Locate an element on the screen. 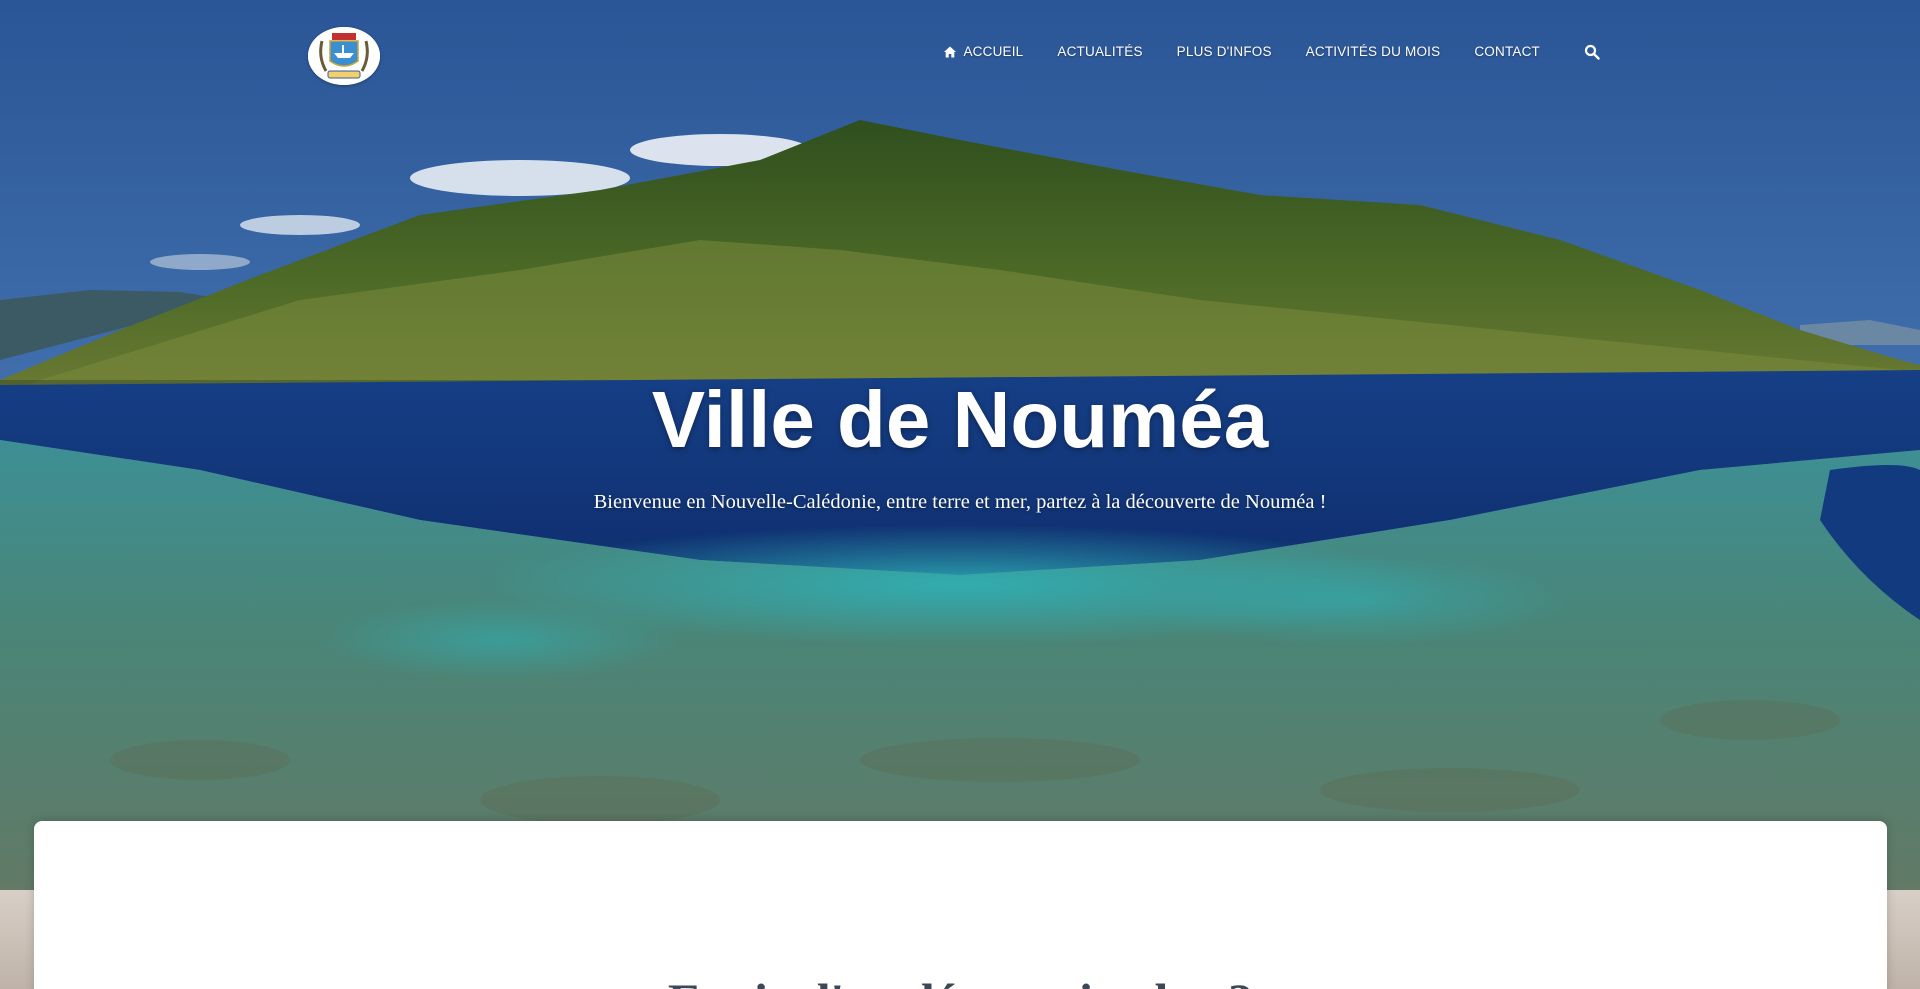 The image size is (1920, 989). section-heading: Envie d'en découvrir plus ? is located at coordinates (960, 980).